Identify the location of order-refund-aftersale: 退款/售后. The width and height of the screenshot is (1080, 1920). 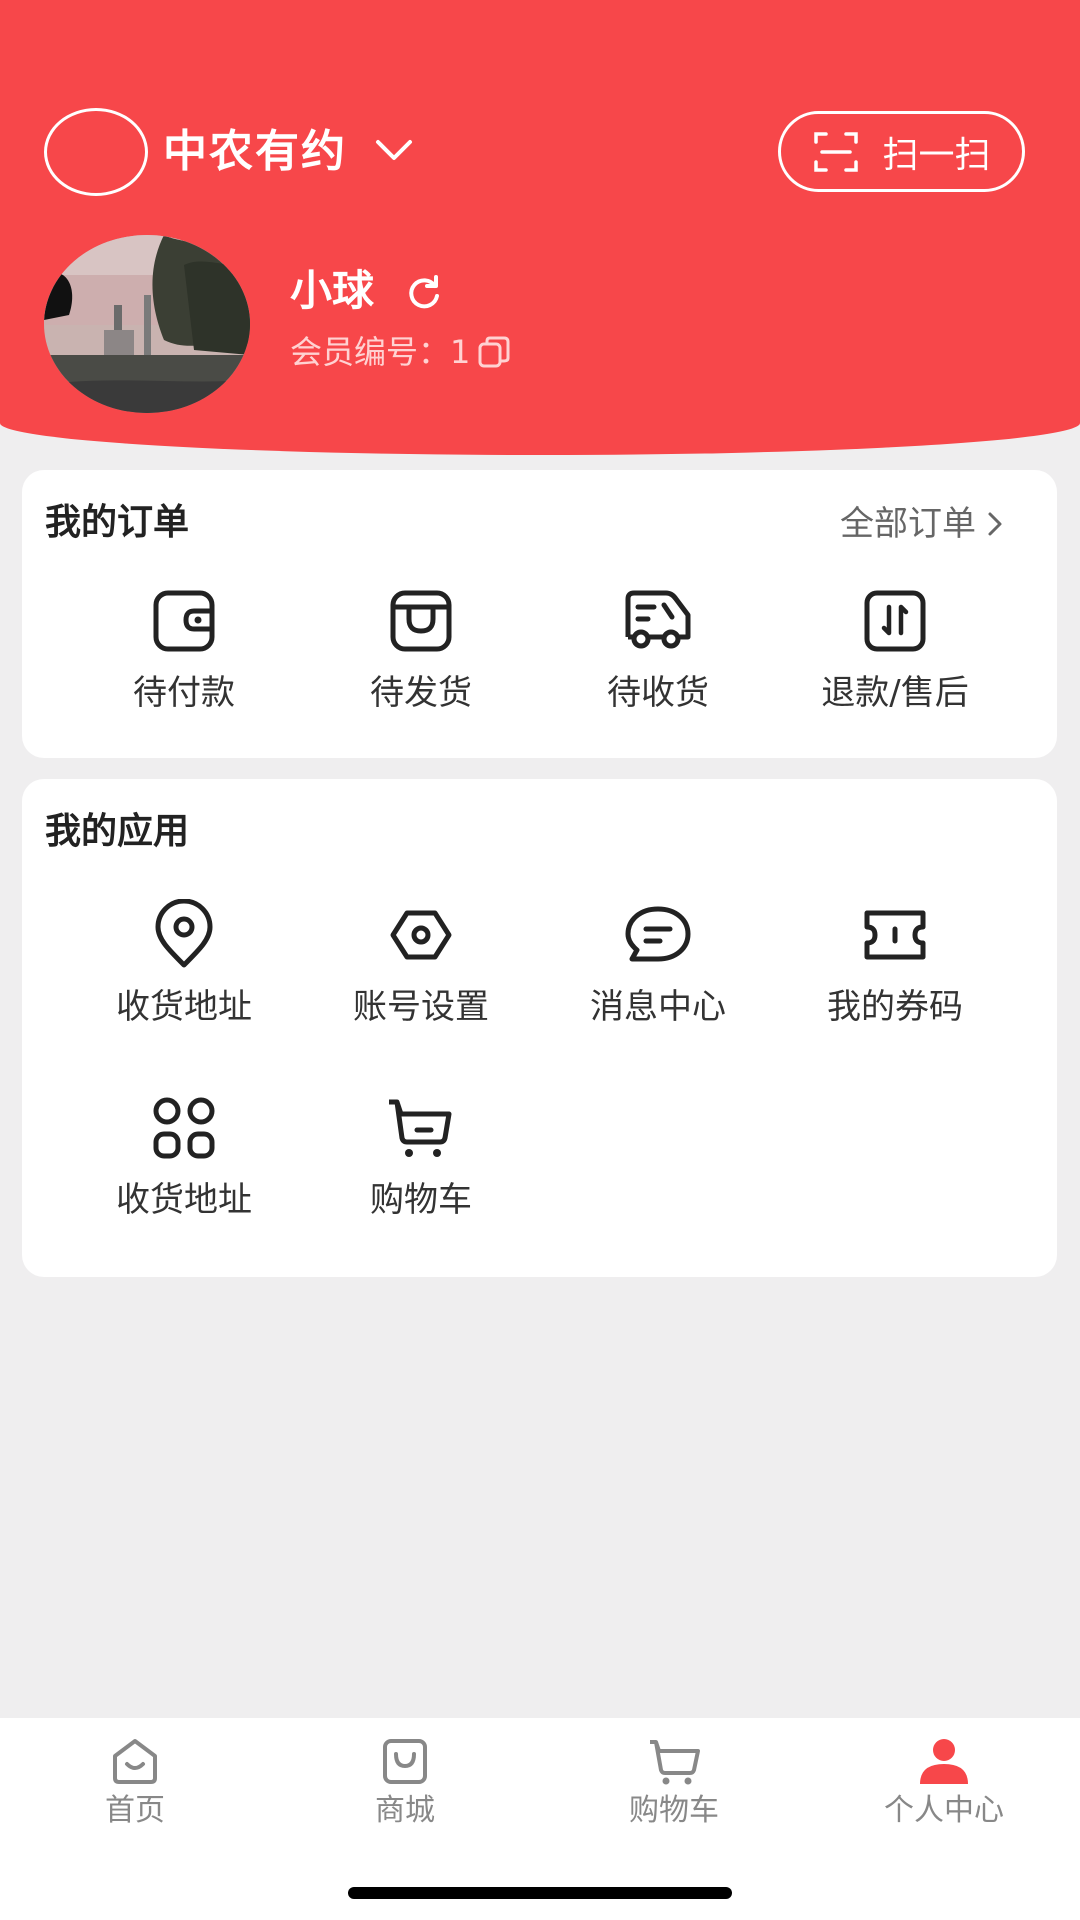
(895, 651).